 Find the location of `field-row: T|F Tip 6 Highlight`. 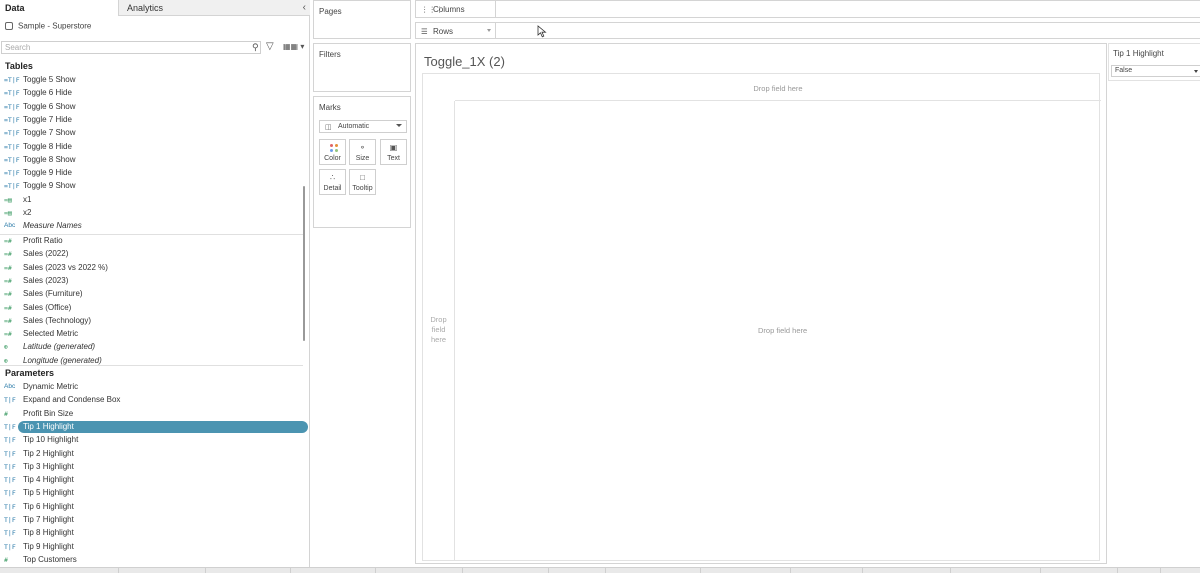

field-row: T|F Tip 6 Highlight is located at coordinates (150, 507).